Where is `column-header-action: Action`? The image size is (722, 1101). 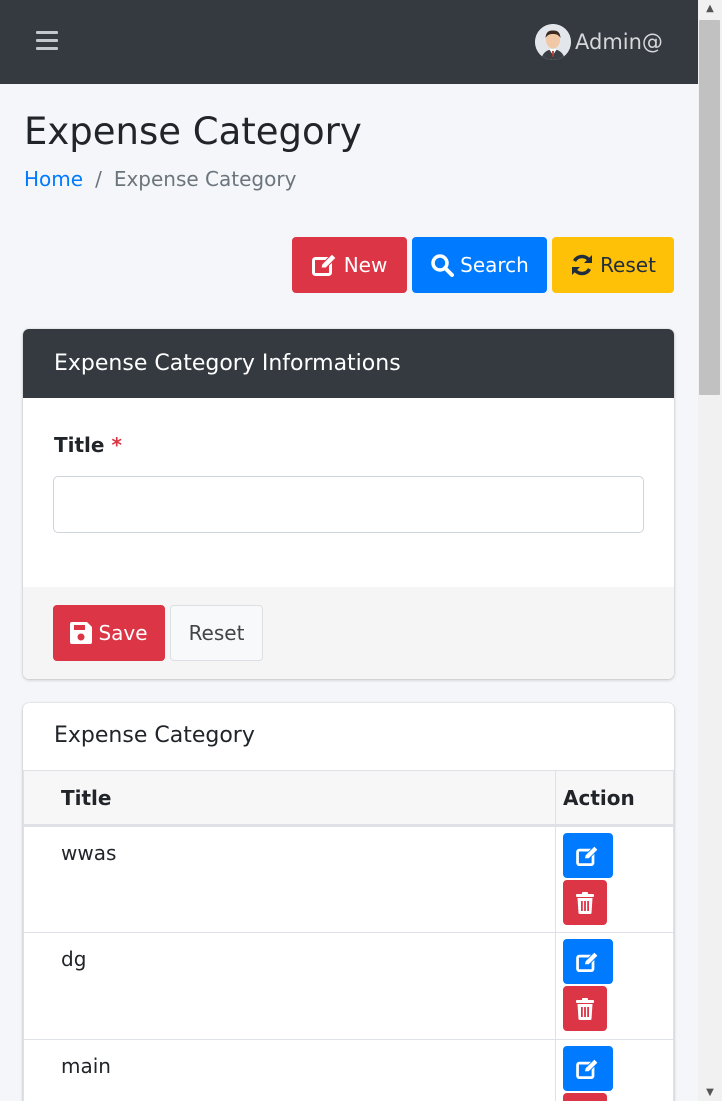 column-header-action: Action is located at coordinates (614, 798).